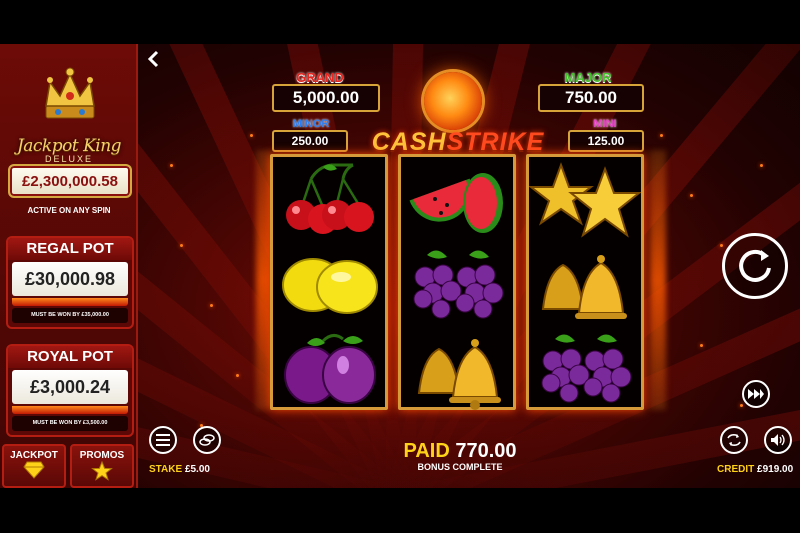 The image size is (800, 533). I want to click on stars-icon, so click(585, 200).